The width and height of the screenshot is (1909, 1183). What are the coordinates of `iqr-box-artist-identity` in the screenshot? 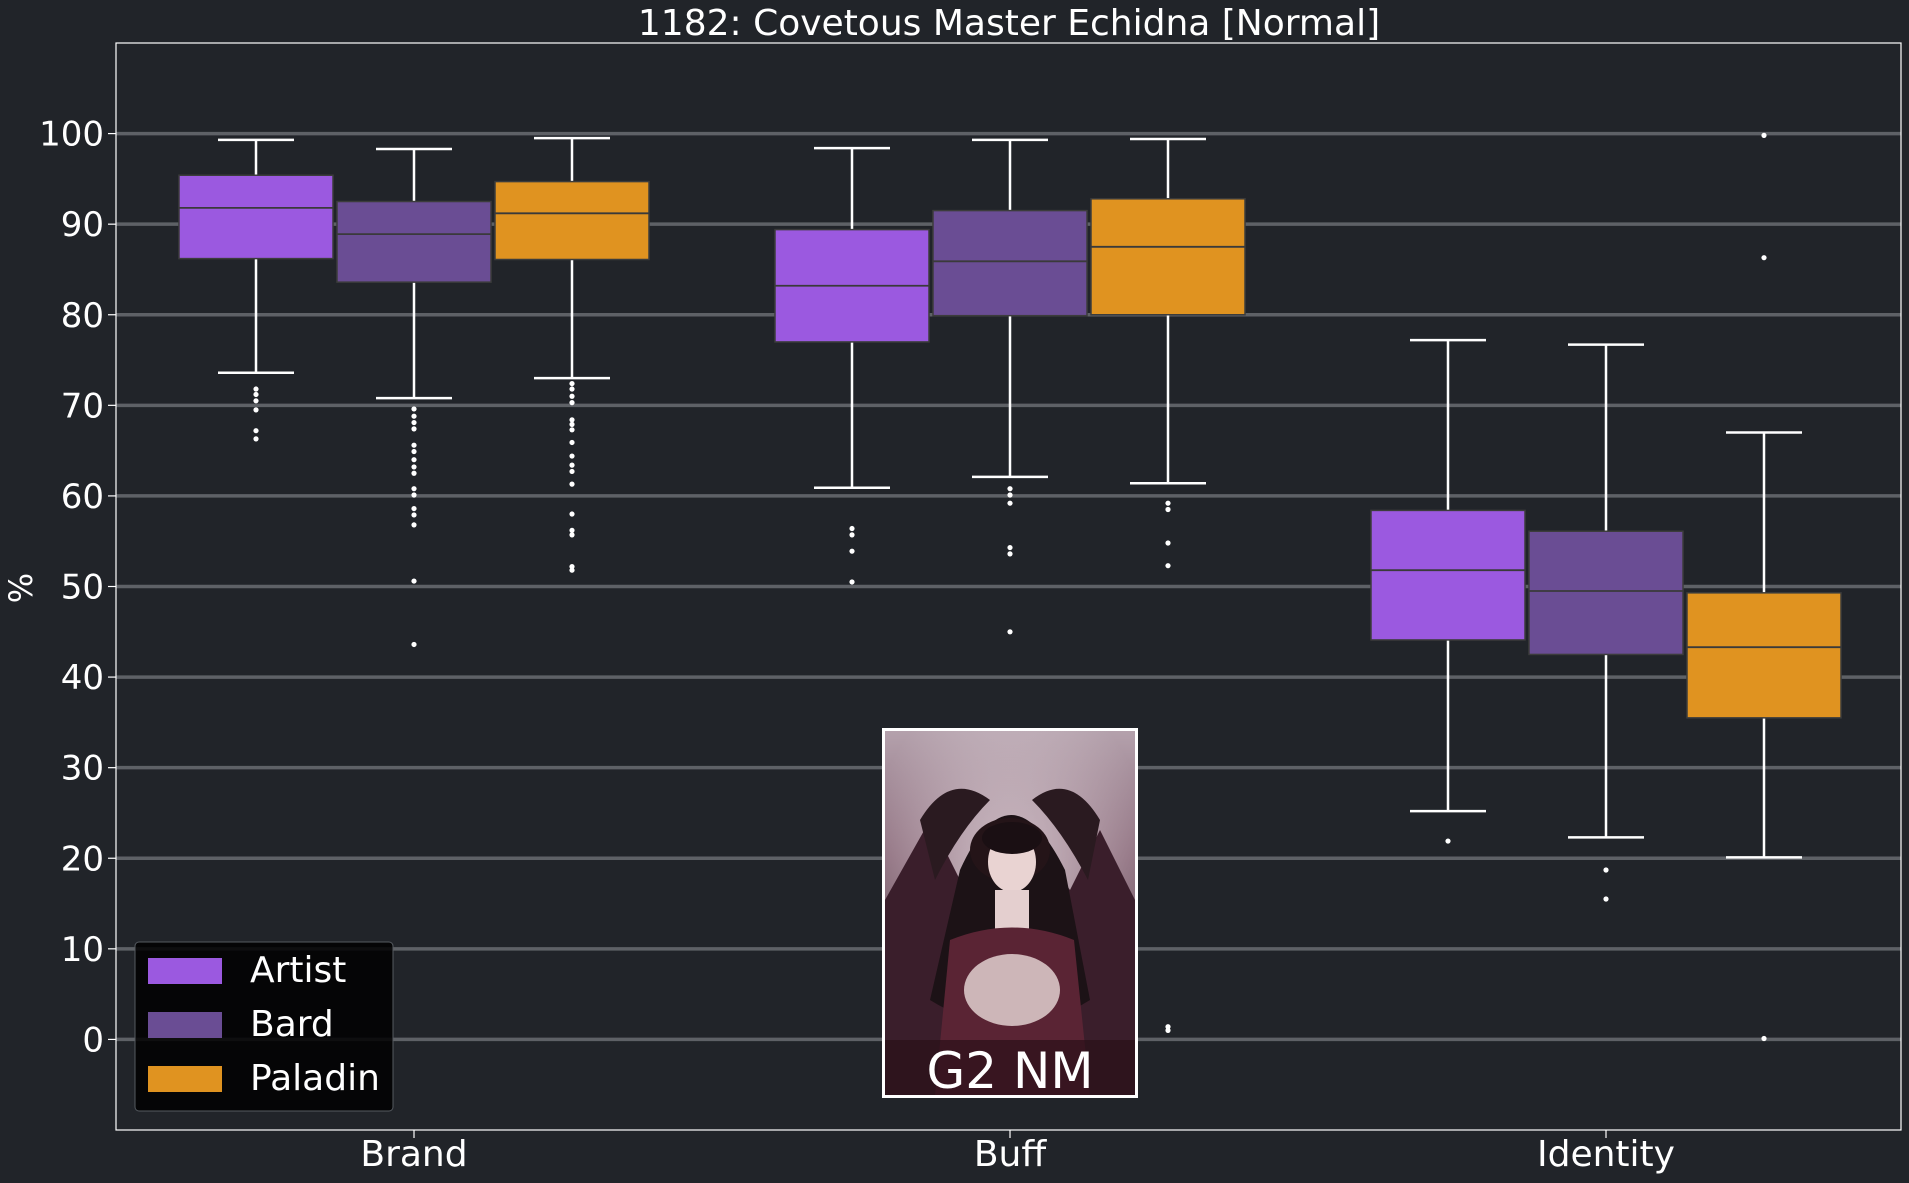 It's located at (1448, 575).